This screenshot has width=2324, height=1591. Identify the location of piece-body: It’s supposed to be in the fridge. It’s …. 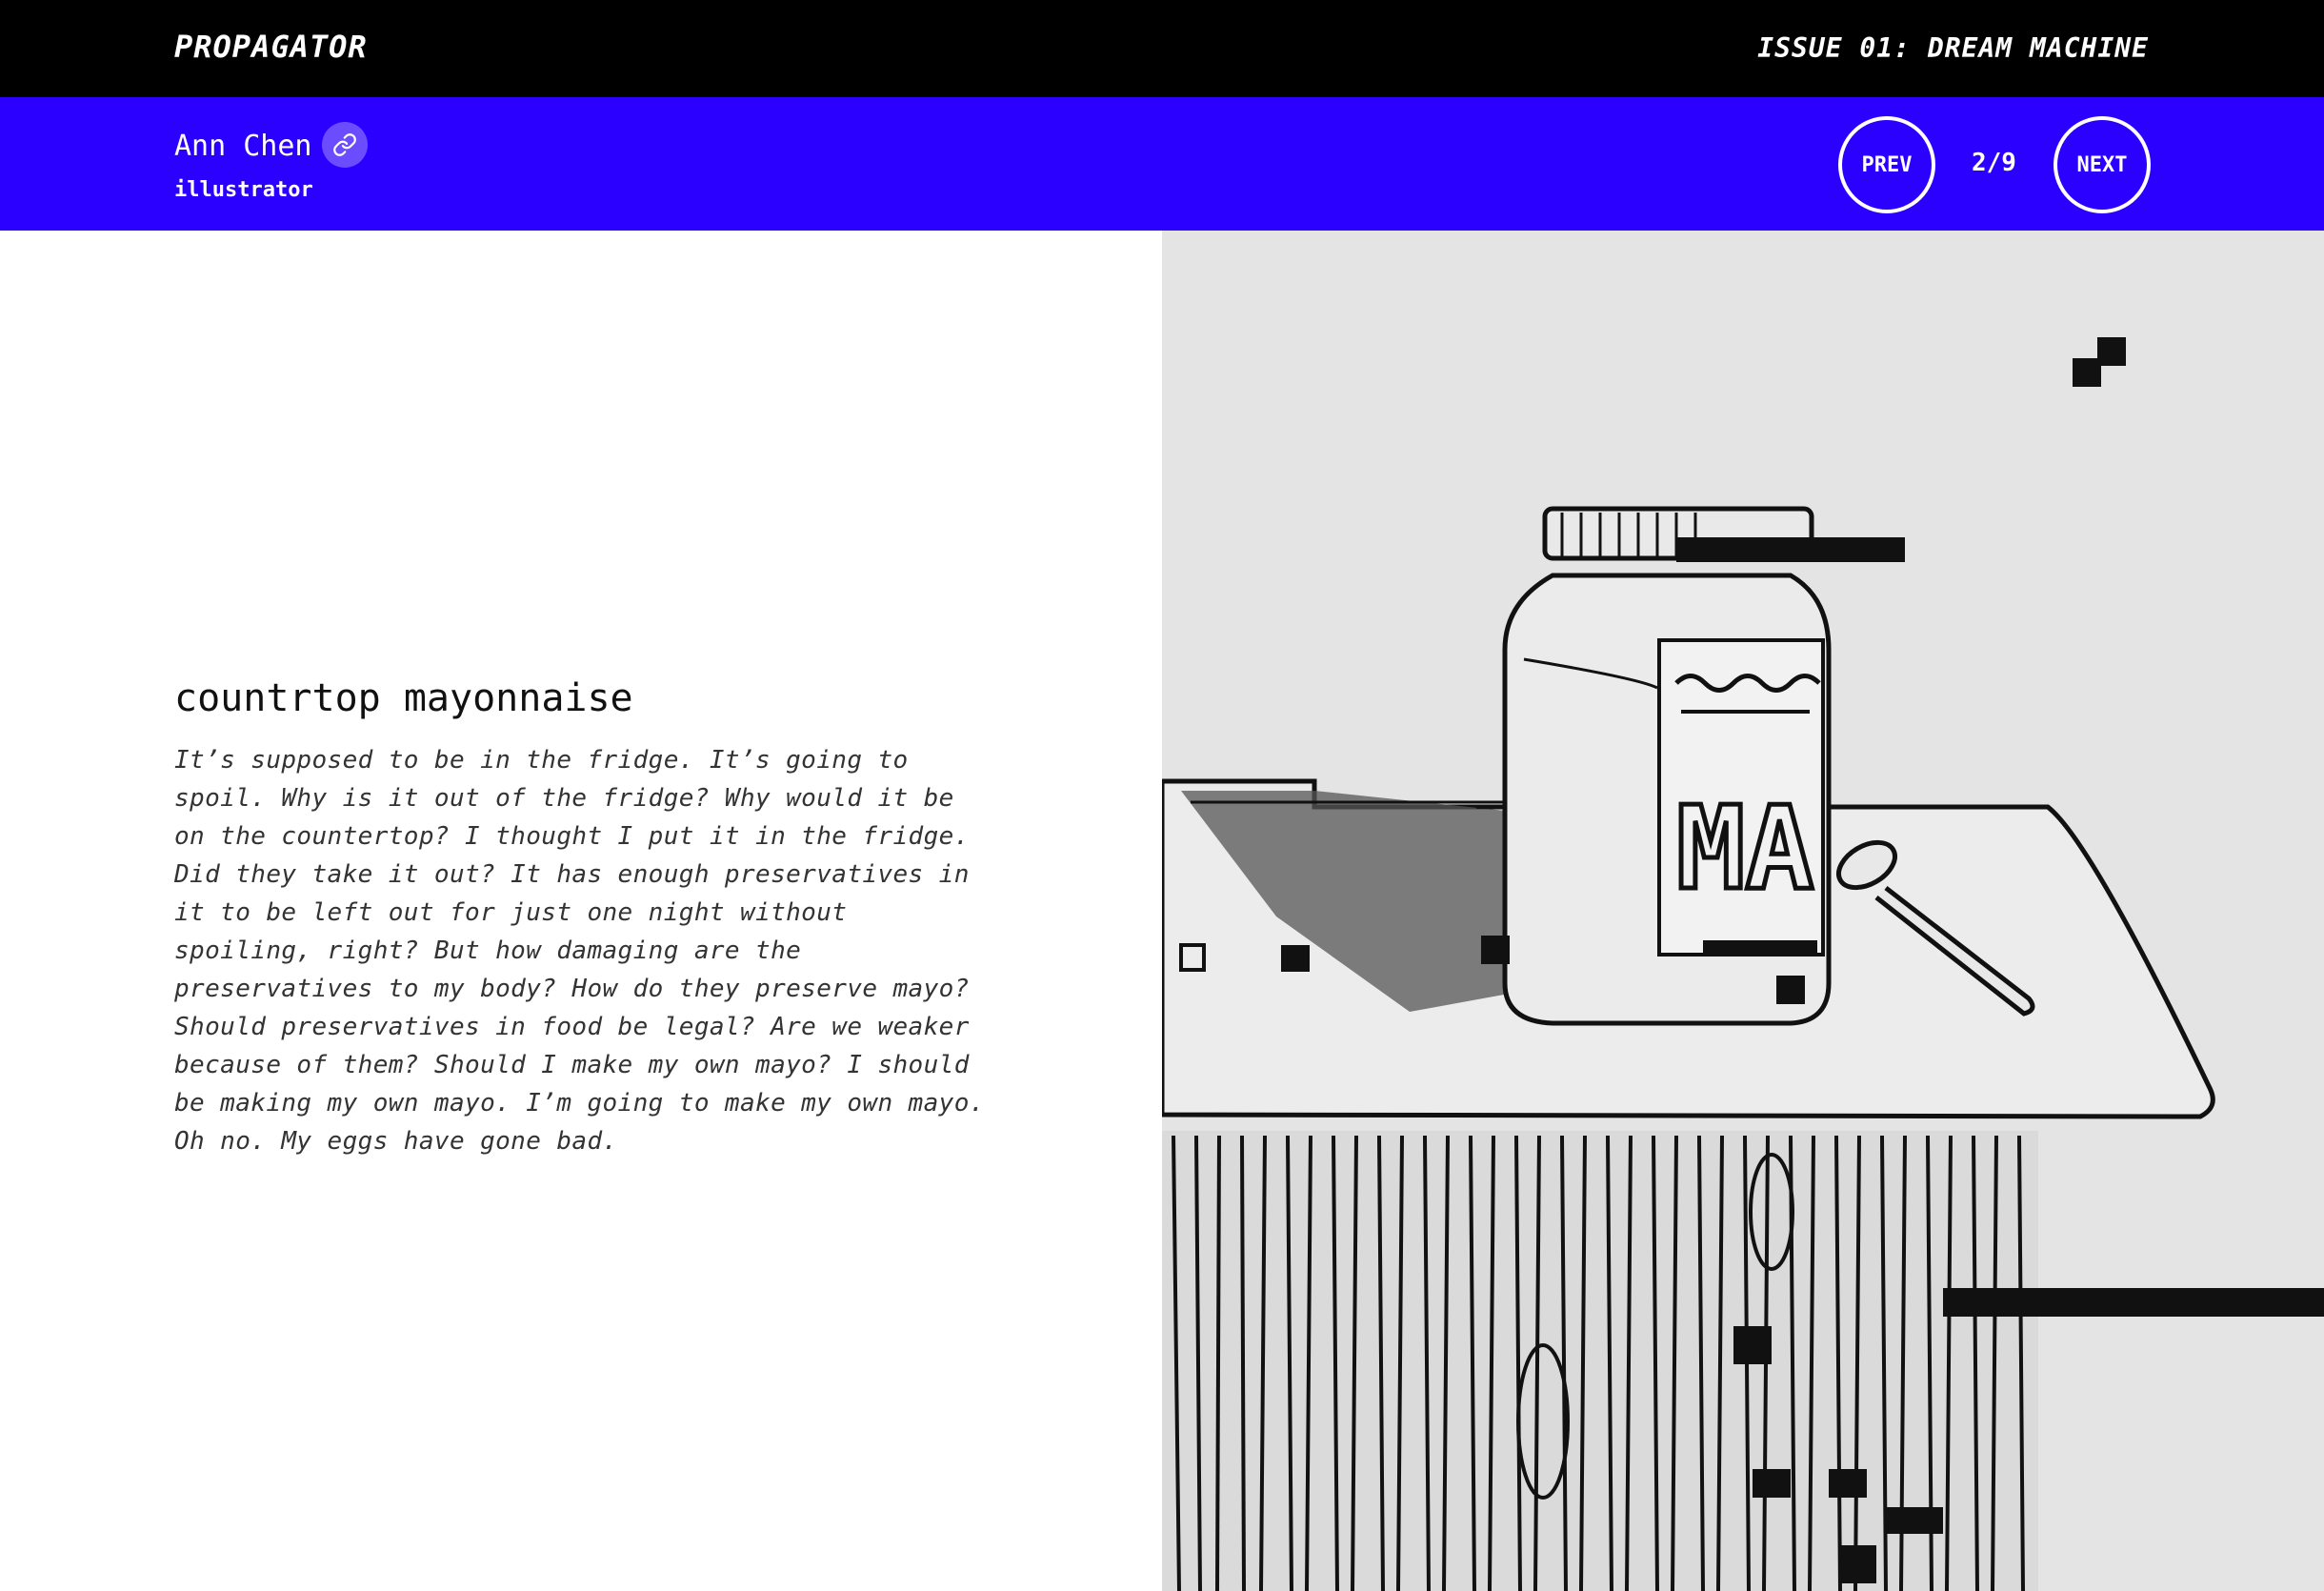
(580, 951).